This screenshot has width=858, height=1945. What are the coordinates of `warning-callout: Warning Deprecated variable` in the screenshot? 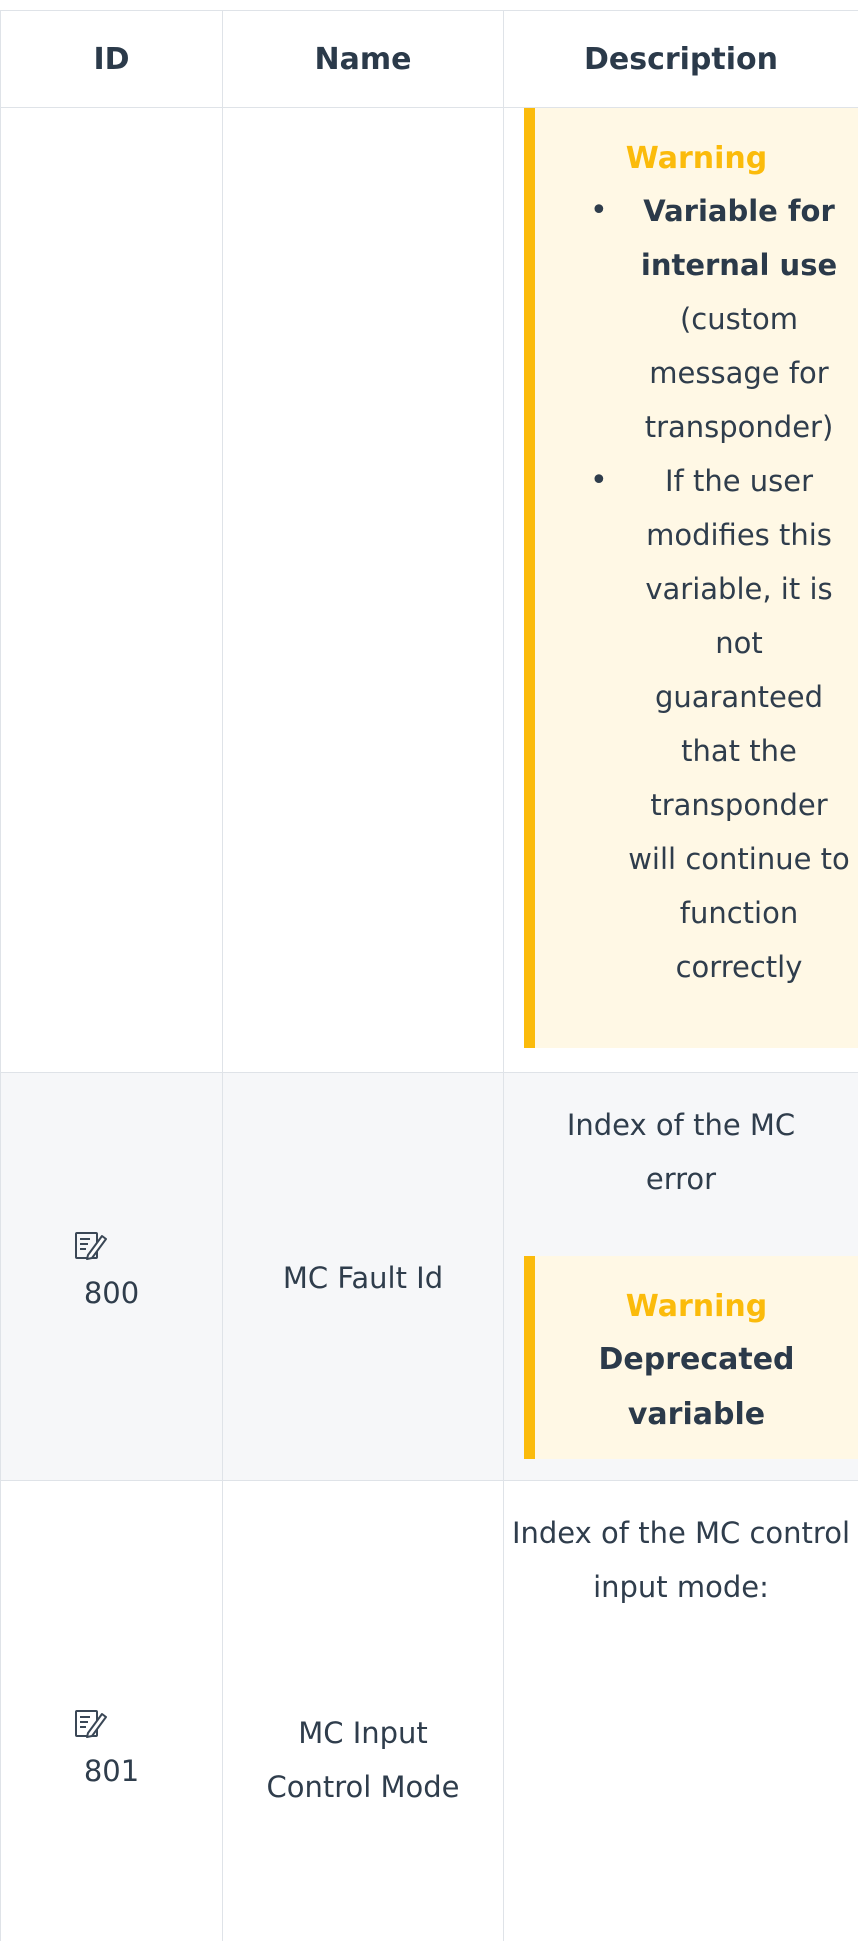 It's located at (691, 1357).